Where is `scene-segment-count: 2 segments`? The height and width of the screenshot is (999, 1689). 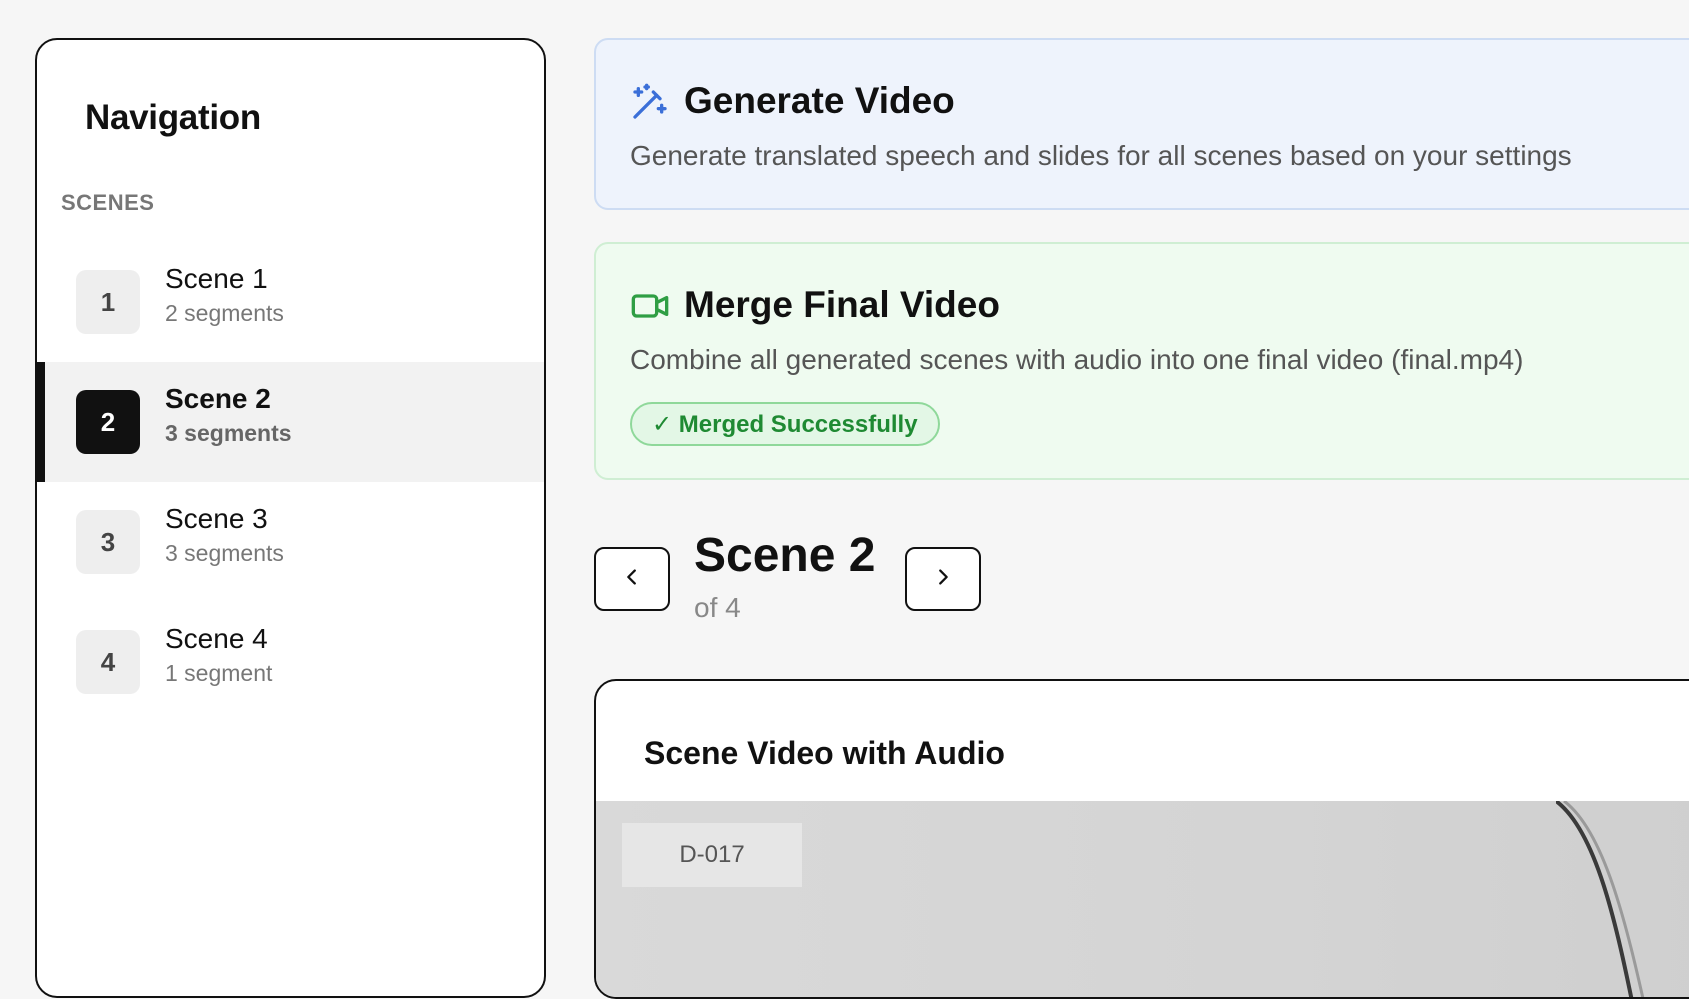
scene-segment-count: 2 segments is located at coordinates (224, 312).